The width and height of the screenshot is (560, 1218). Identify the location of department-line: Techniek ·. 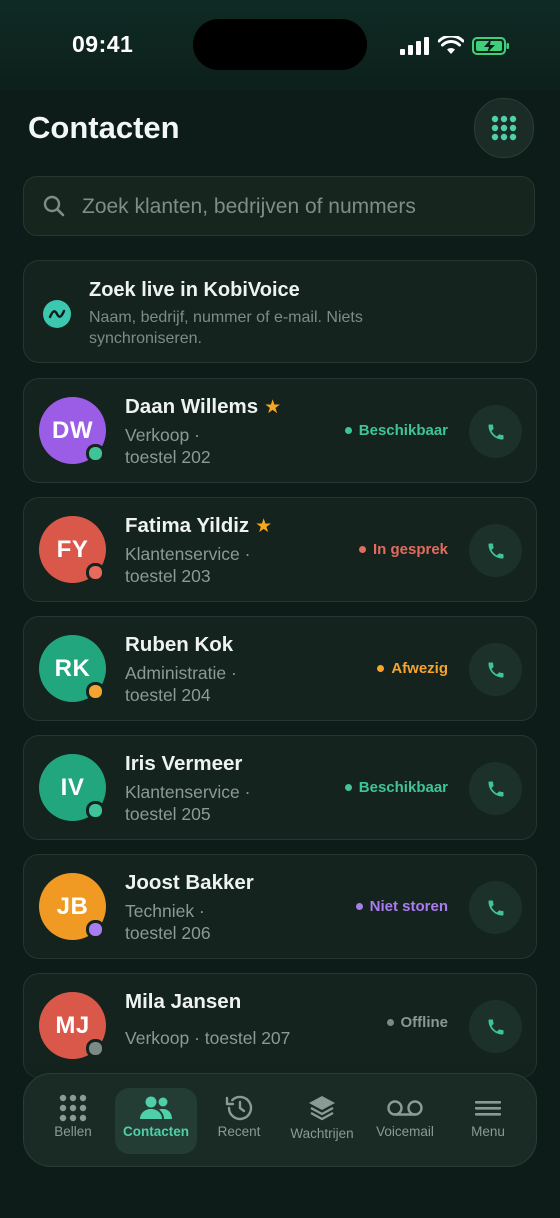
(165, 911).